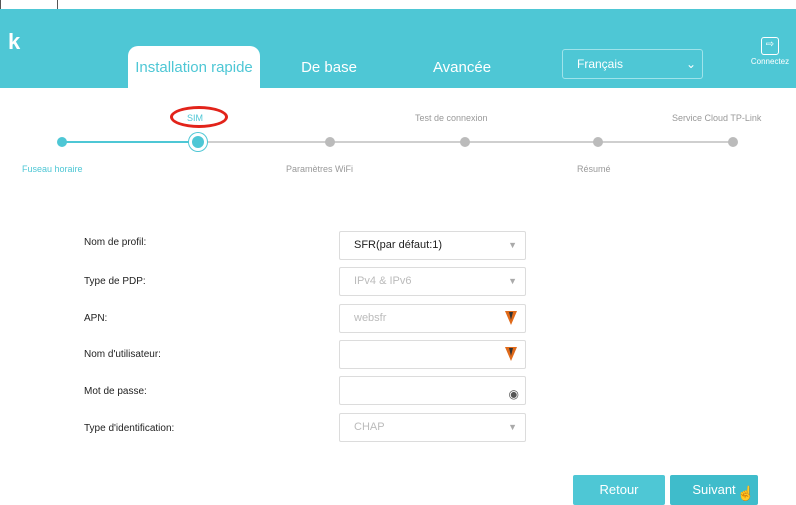  What do you see at coordinates (632, 64) in the screenshot?
I see `language-select: Français ⌄` at bounding box center [632, 64].